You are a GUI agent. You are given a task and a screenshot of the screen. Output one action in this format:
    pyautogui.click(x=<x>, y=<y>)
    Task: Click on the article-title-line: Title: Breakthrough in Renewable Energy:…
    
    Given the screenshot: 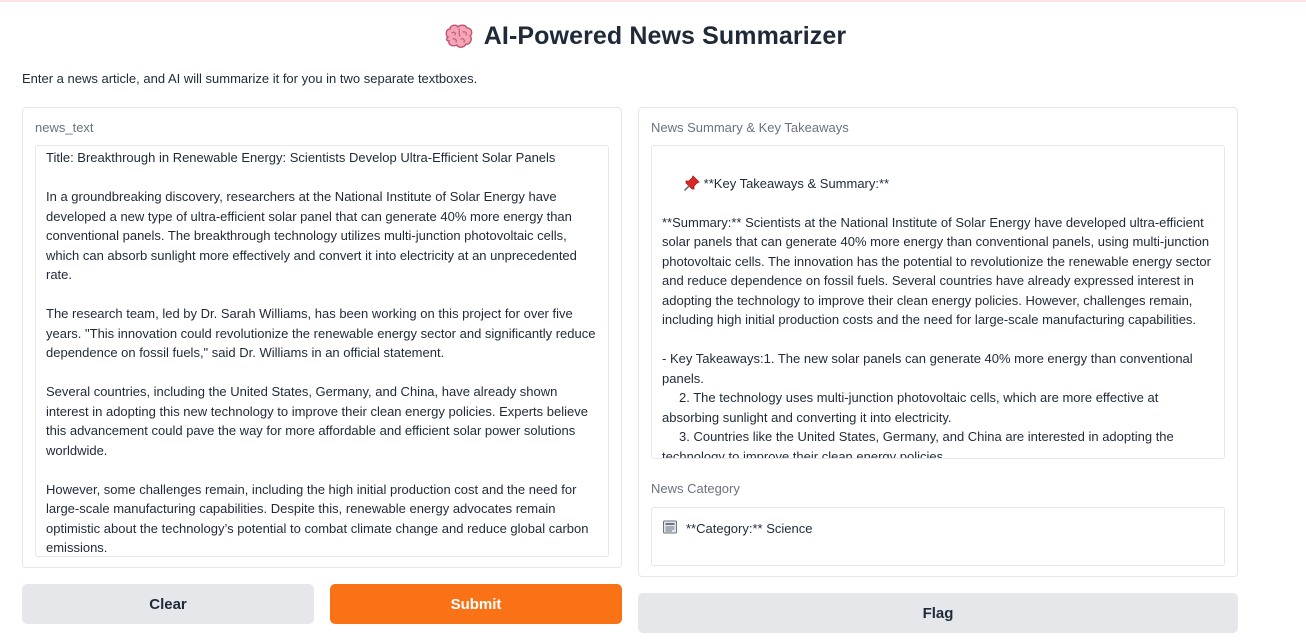 What is the action you would take?
    pyautogui.click(x=301, y=157)
    